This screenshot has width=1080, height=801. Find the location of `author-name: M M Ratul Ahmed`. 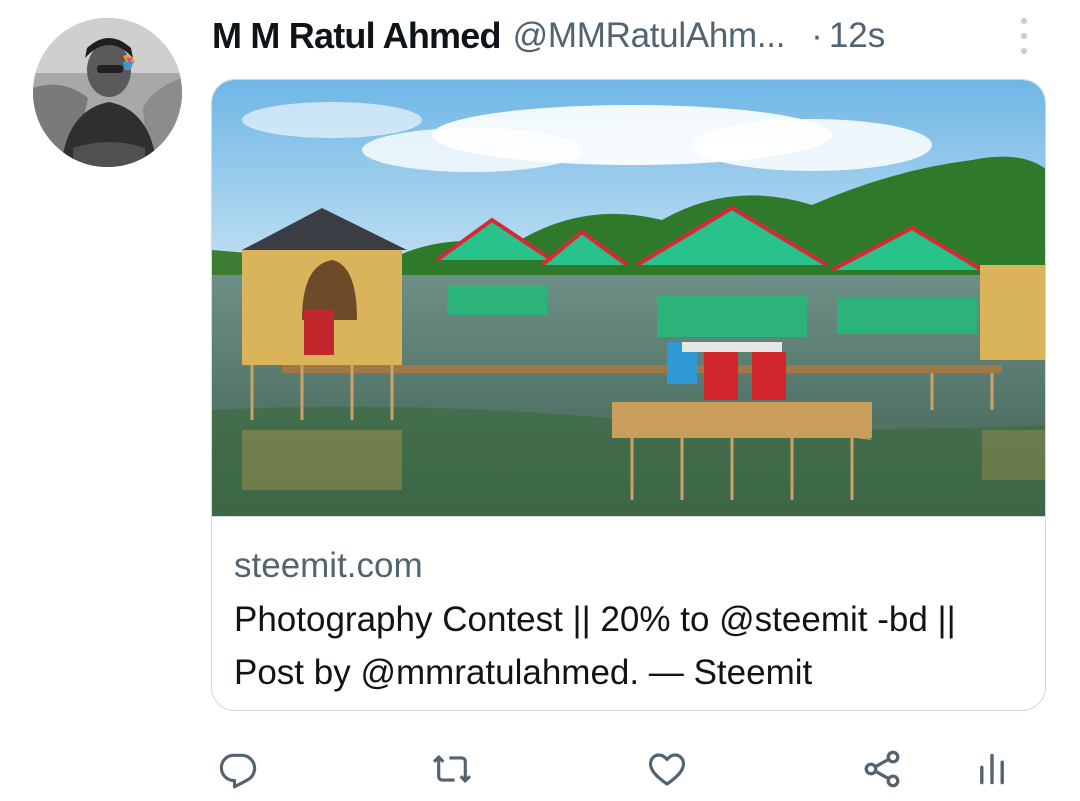

author-name: M M Ratul Ahmed is located at coordinates (356, 36).